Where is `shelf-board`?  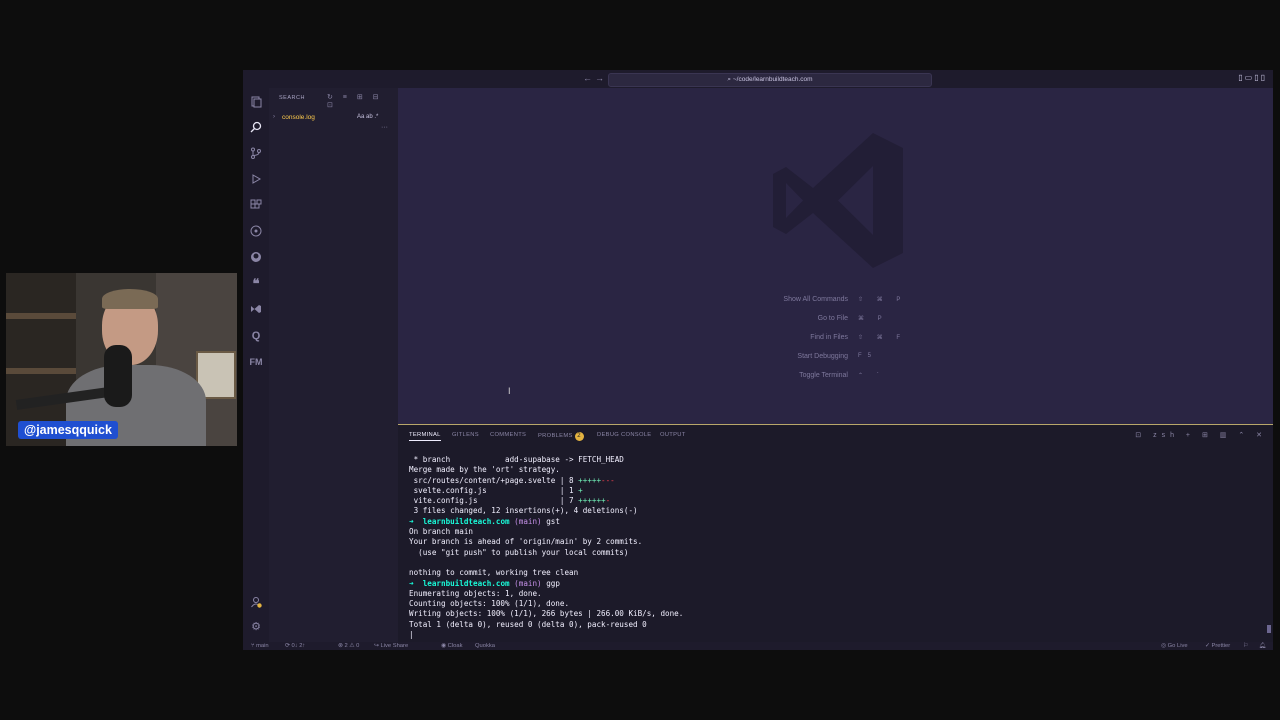 shelf-board is located at coordinates (41, 316).